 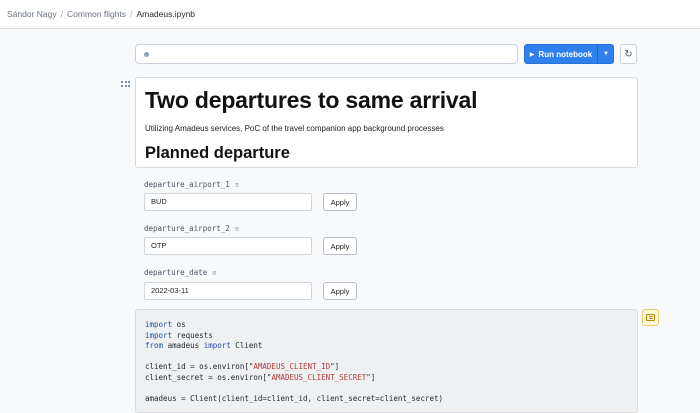 I want to click on comment-icon, so click(x=650, y=317).